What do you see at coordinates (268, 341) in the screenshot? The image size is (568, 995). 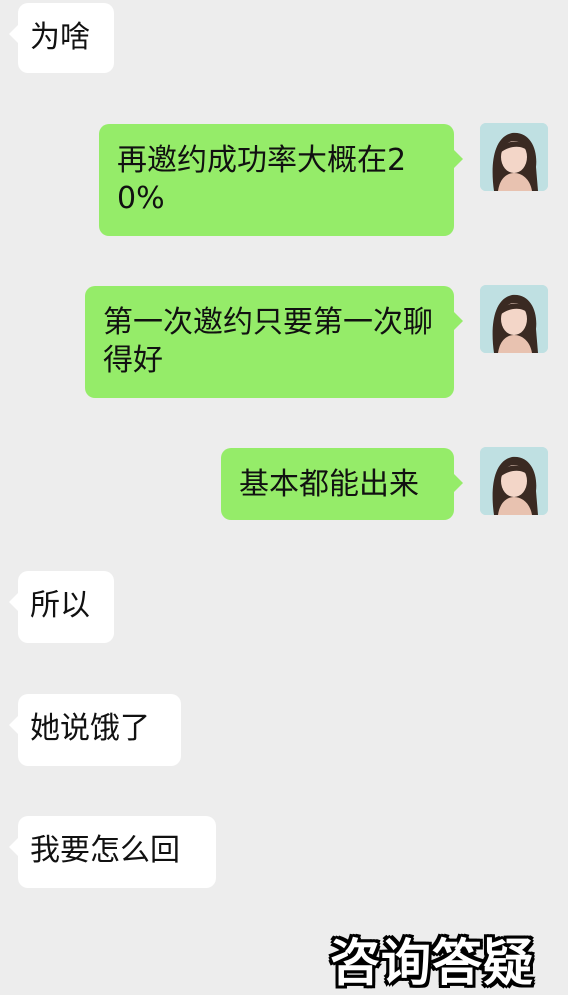 I see `message-text: 第一次邀约只要第一次聊得好` at bounding box center [268, 341].